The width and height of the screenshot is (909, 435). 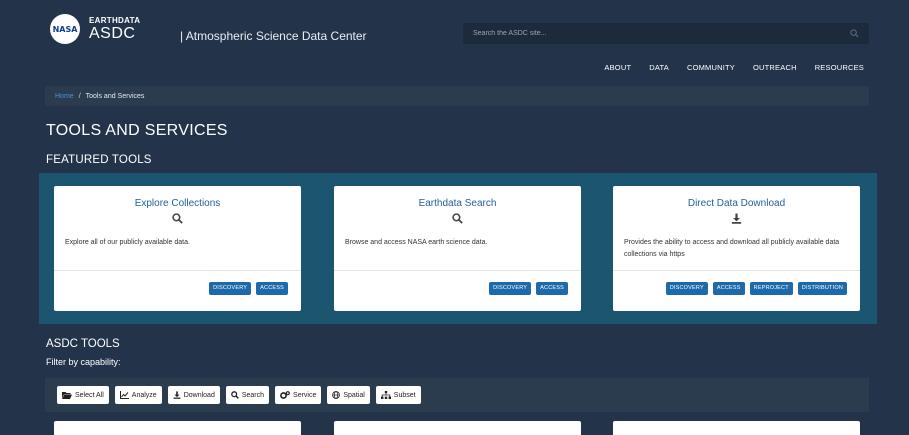 What do you see at coordinates (114, 20) in the screenshot?
I see `brand-earthdata: EARTHDATA` at bounding box center [114, 20].